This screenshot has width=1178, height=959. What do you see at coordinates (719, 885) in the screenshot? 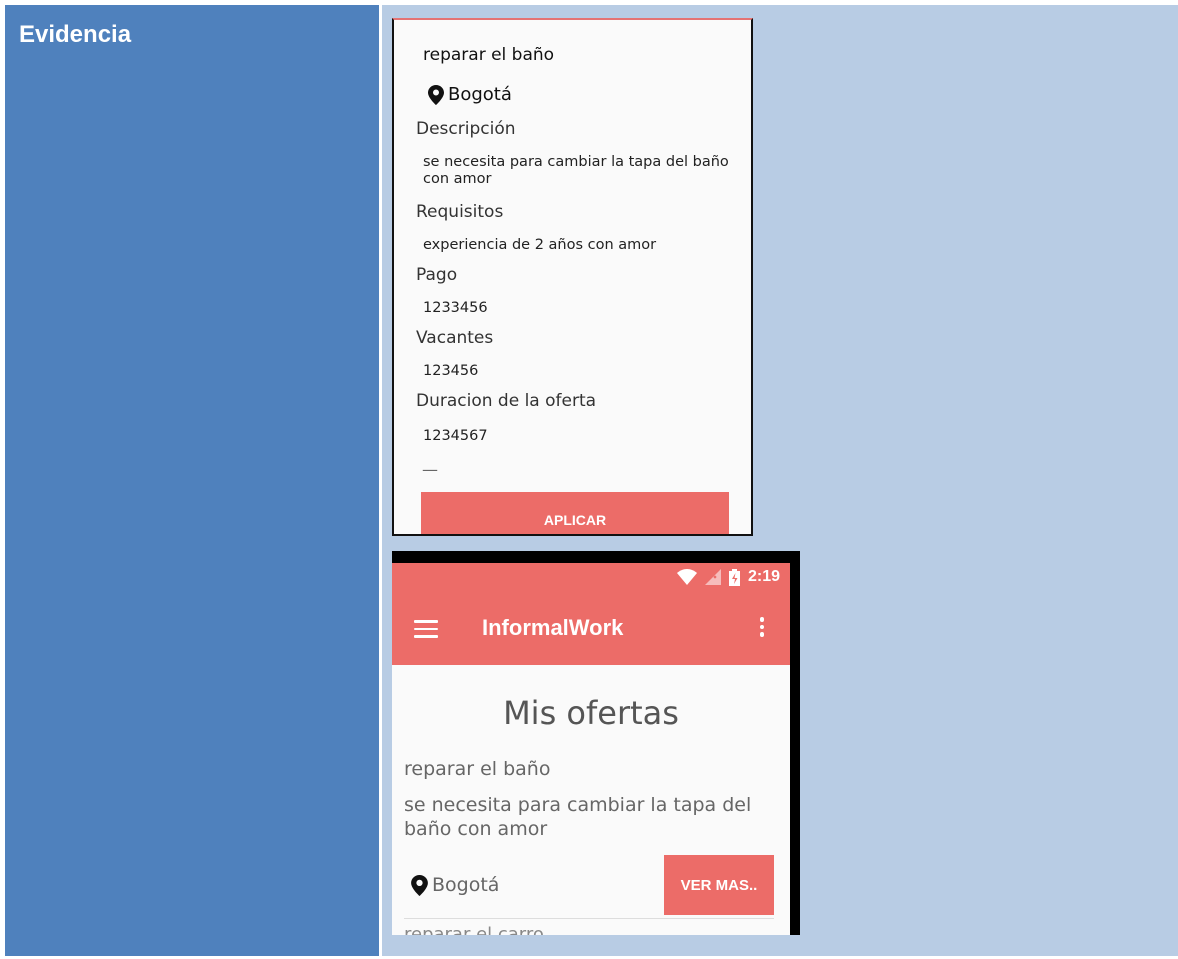
I see `see-more-button: VER MAS..` at bounding box center [719, 885].